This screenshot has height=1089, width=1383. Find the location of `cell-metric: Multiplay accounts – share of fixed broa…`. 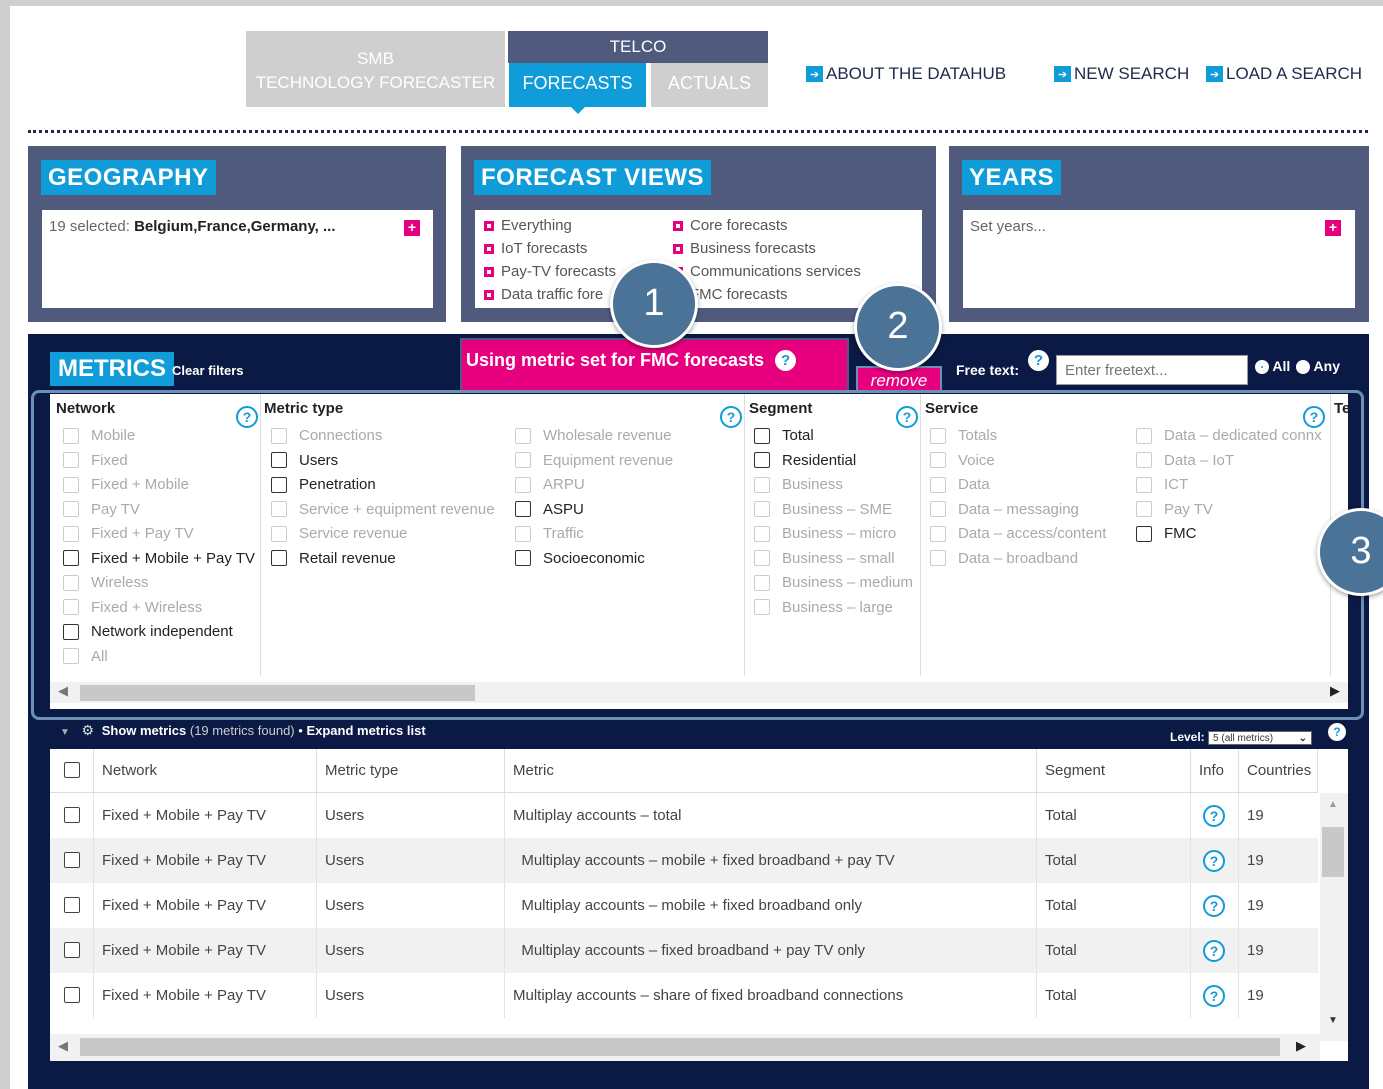

cell-metric: Multiplay accounts – share of fixed broa… is located at coordinates (771, 995).